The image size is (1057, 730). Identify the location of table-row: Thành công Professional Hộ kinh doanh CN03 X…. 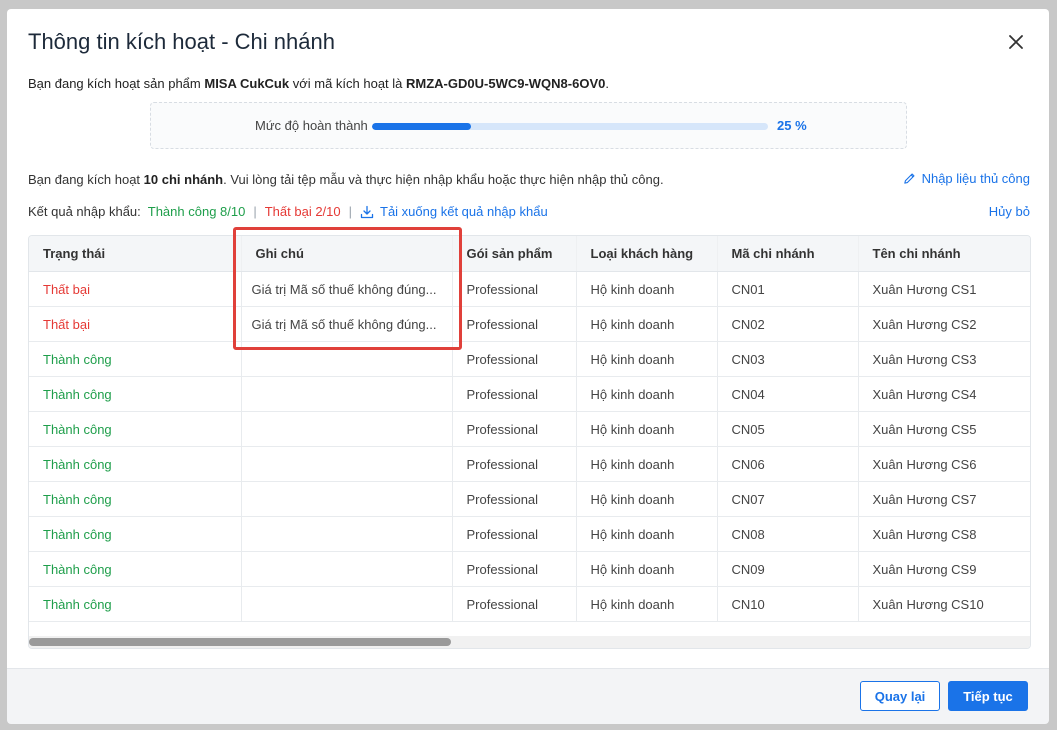
(529, 359).